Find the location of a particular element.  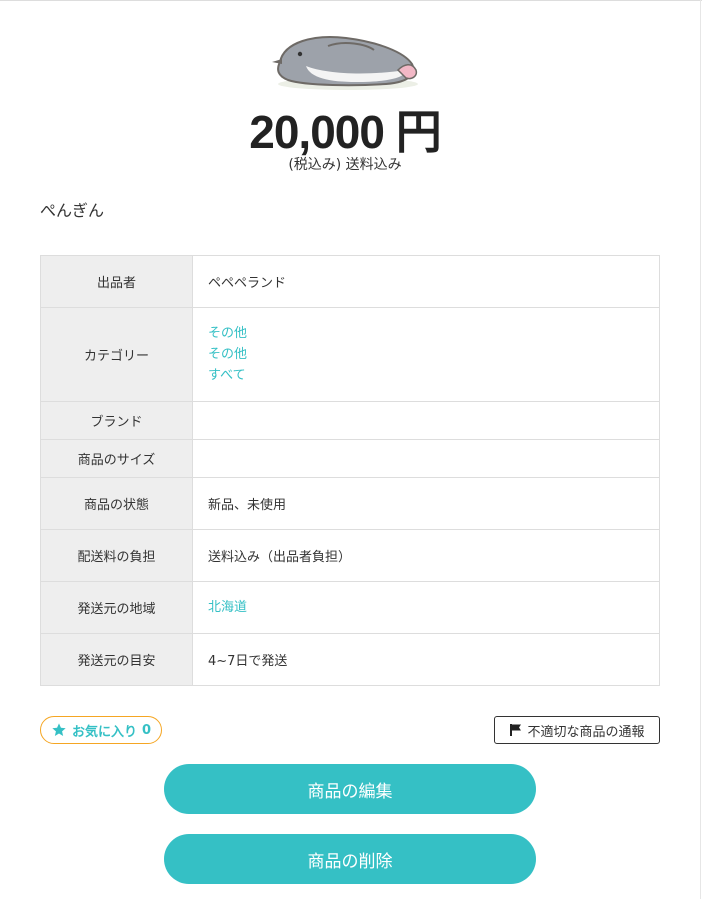

penguin-illustration-icon is located at coordinates (345, 63).